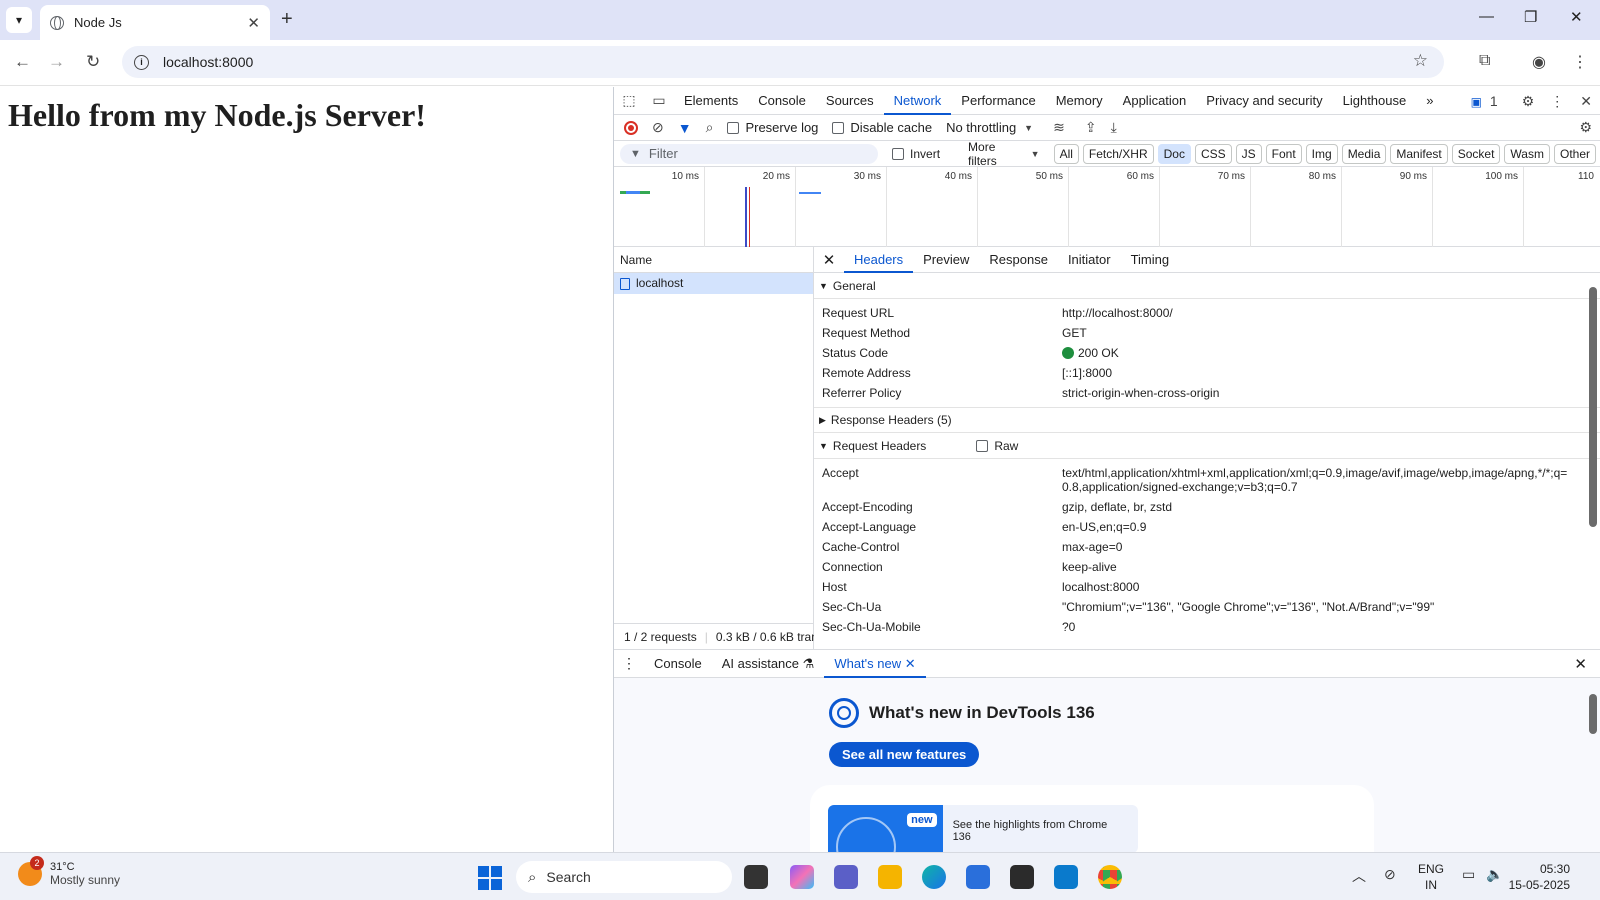 This screenshot has width=1600, height=900. Describe the element at coordinates (946, 260) in the screenshot. I see `tab-preview: Preview` at that location.